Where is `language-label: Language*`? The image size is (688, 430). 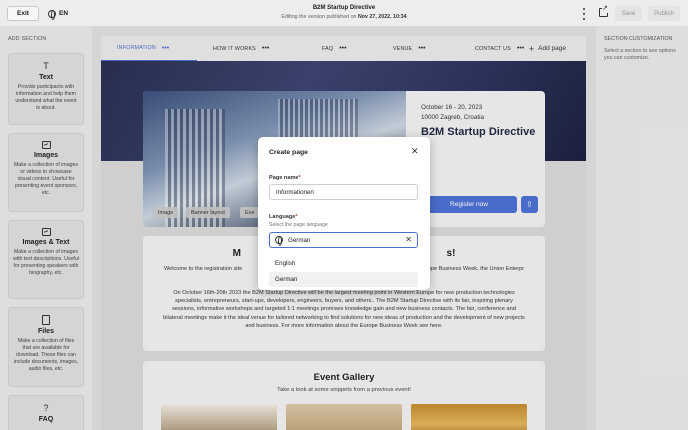
language-label: Language* is located at coordinates (283, 217).